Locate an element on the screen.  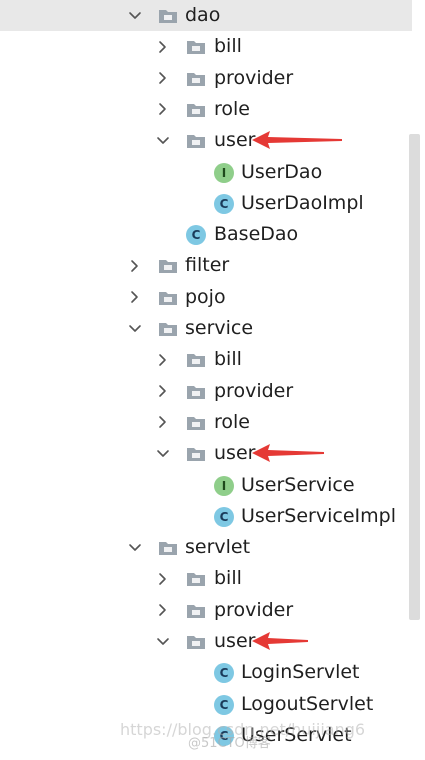
tree-item-label: servlet is located at coordinates (218, 547).